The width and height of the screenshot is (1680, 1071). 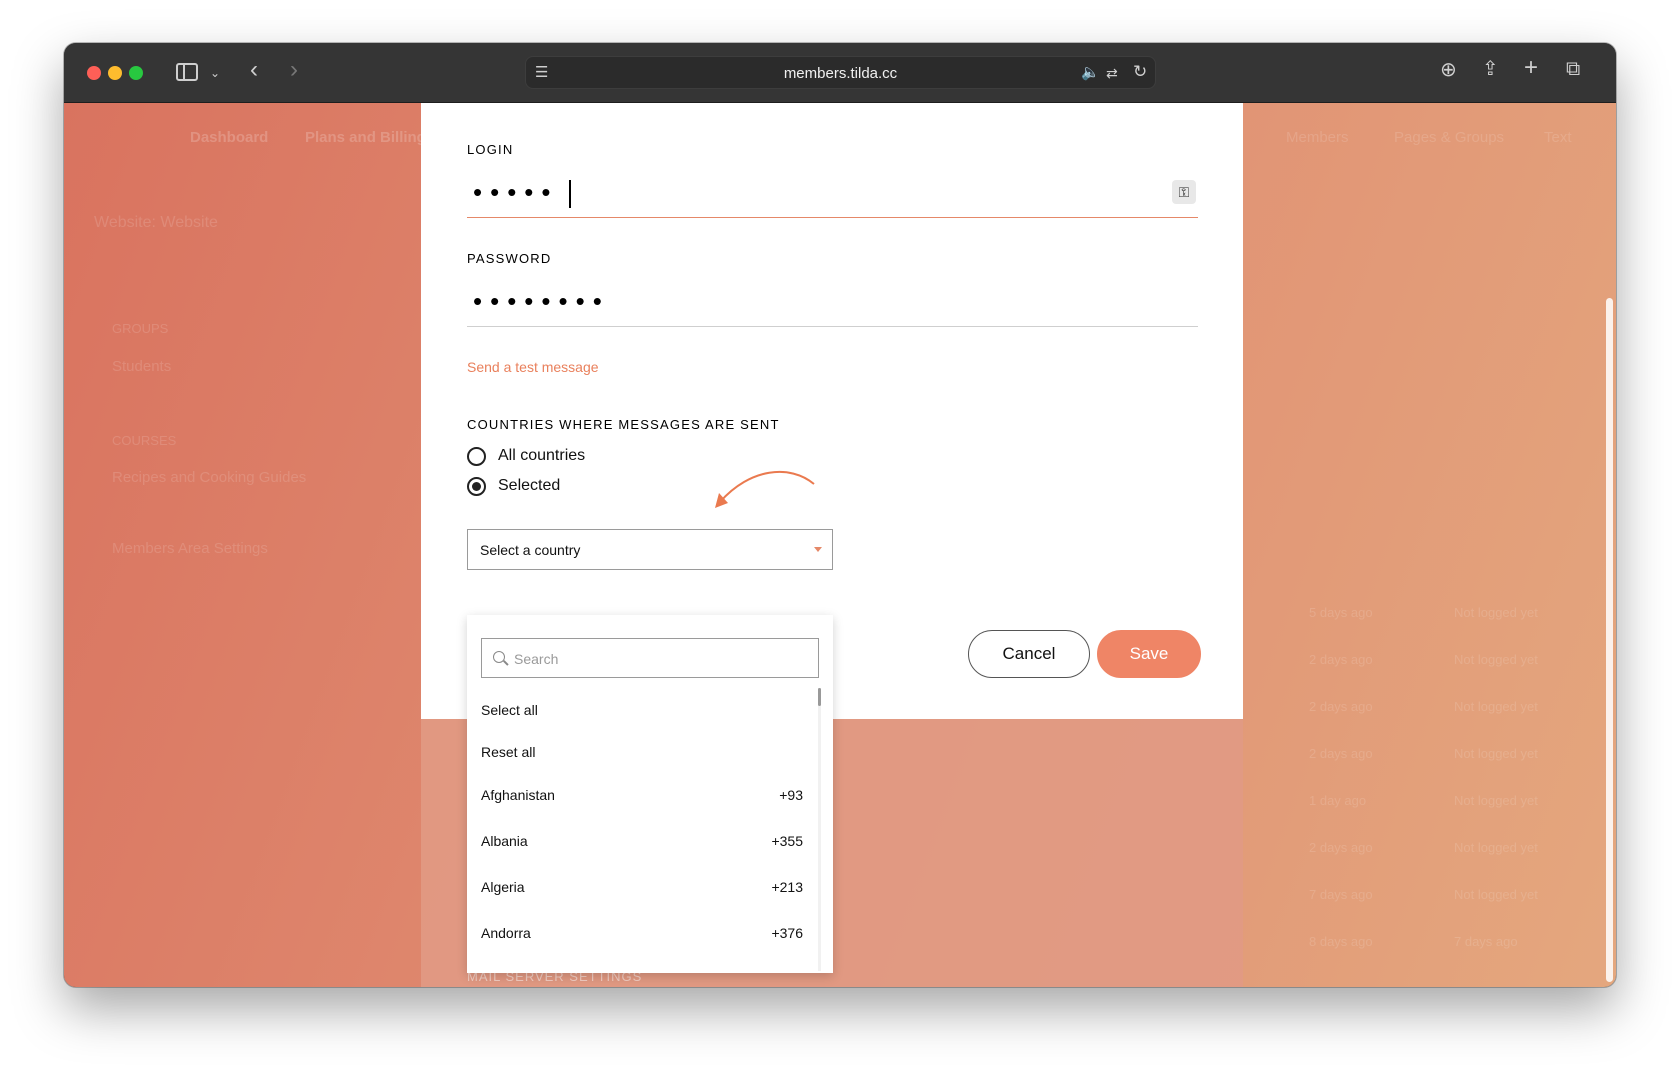 What do you see at coordinates (530, 550) in the screenshot?
I see `country-select-value: Select a country` at bounding box center [530, 550].